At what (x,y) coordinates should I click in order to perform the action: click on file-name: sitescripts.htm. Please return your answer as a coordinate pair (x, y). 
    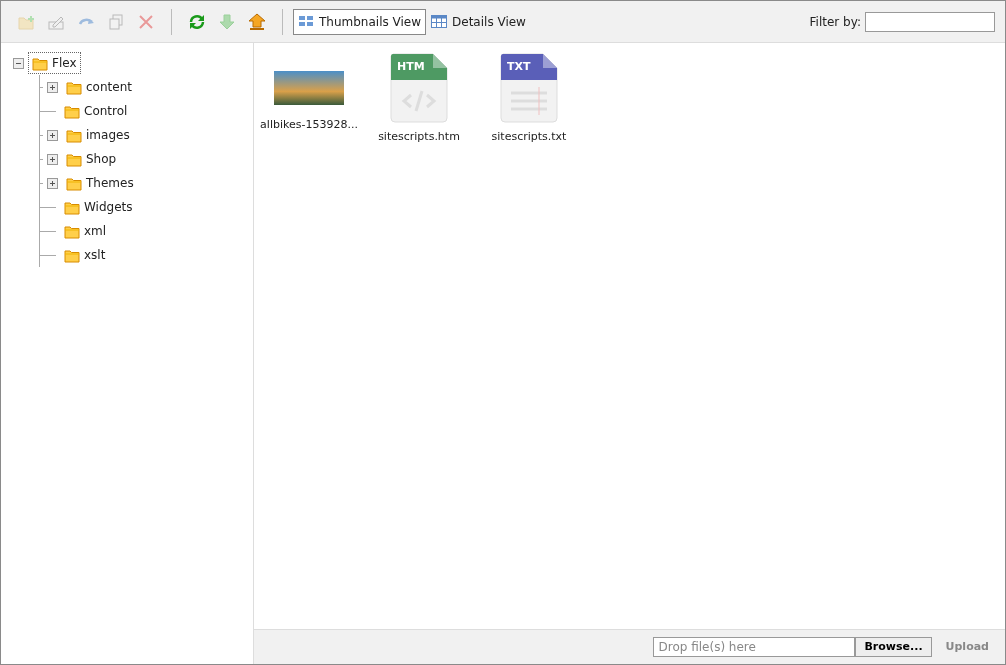
    Looking at the image, I should click on (419, 137).